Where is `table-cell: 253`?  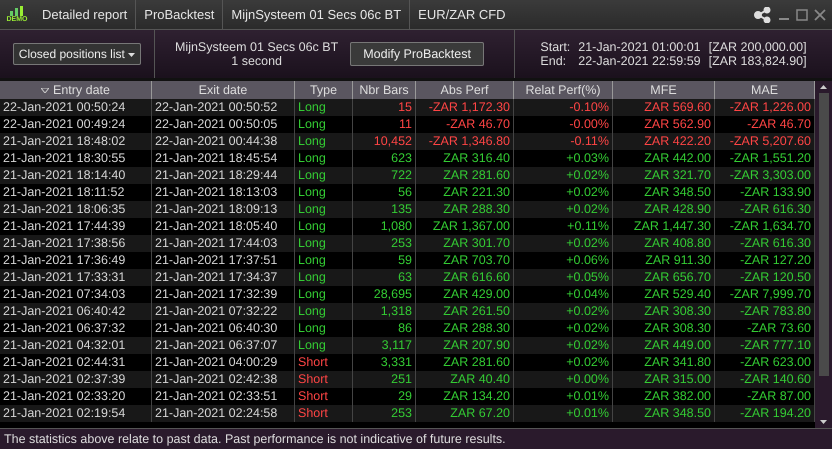
table-cell: 253 is located at coordinates (384, 413).